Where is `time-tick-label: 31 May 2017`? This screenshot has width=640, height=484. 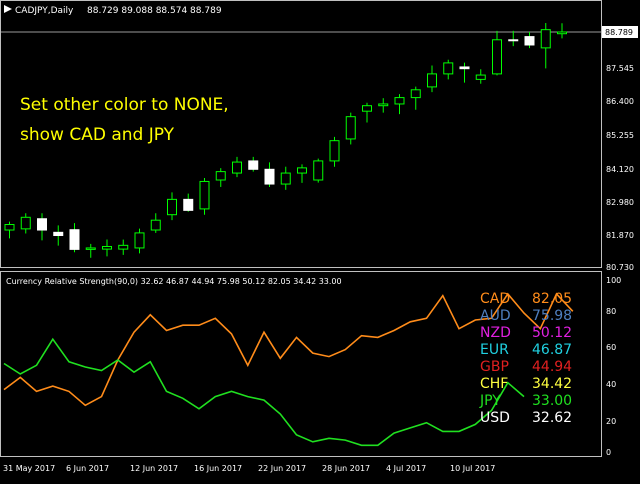
time-tick-label: 31 May 2017 is located at coordinates (29, 468).